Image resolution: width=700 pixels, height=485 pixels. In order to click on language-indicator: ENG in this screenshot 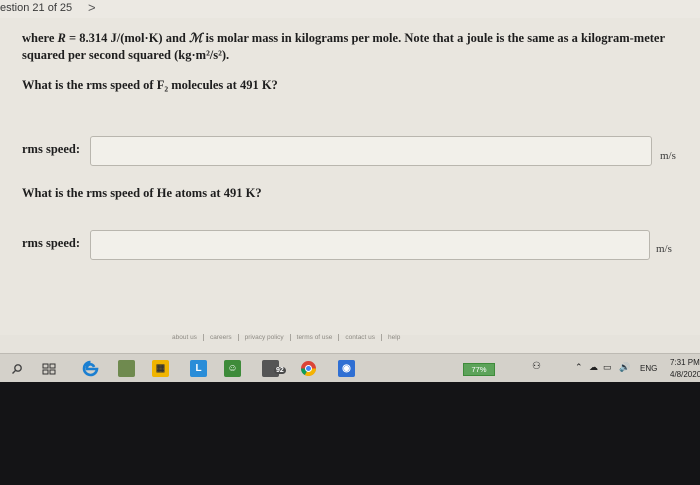, I will do `click(648, 368)`.